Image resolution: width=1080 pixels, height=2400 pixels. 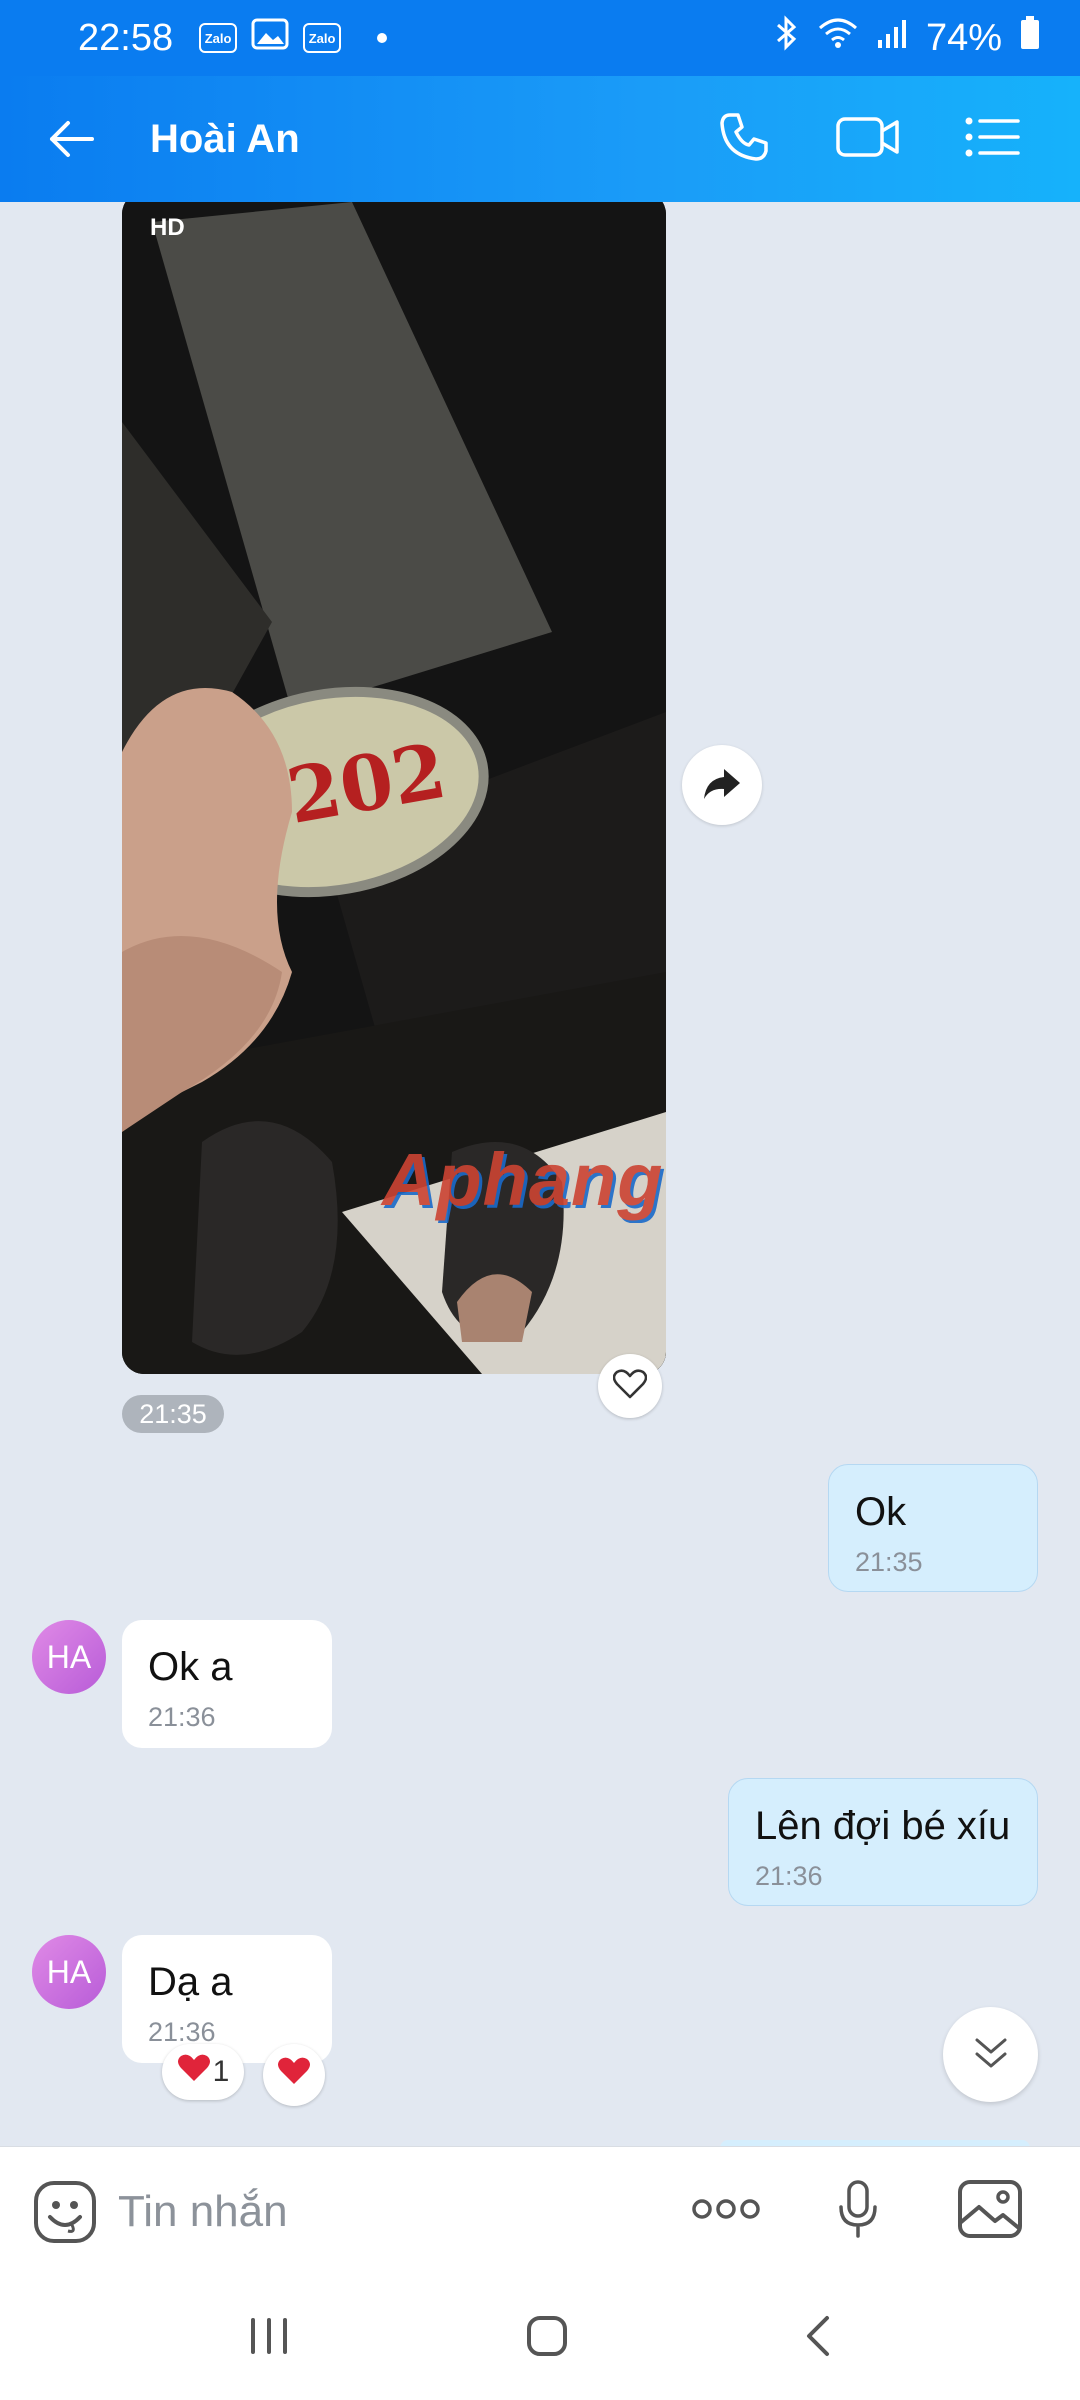 I want to click on more-button, so click(x=726, y=2212).